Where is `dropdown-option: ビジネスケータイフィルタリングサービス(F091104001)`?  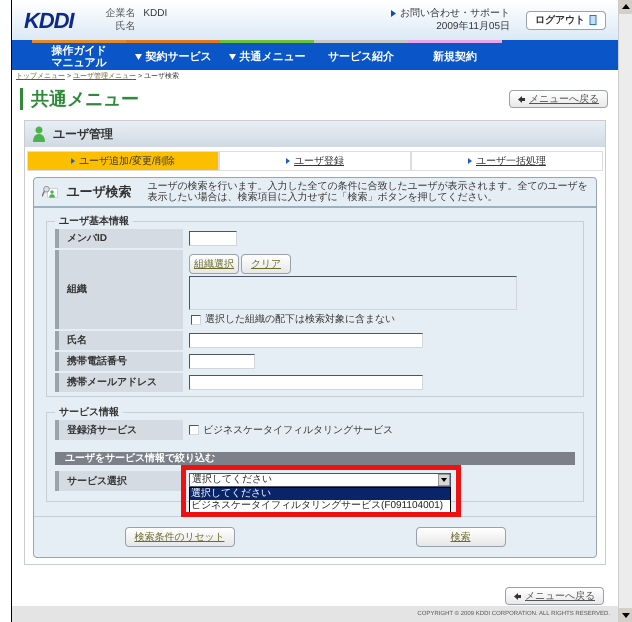 dropdown-option: ビジネスケータイフィルタリングサービス(F091104001) is located at coordinates (320, 506).